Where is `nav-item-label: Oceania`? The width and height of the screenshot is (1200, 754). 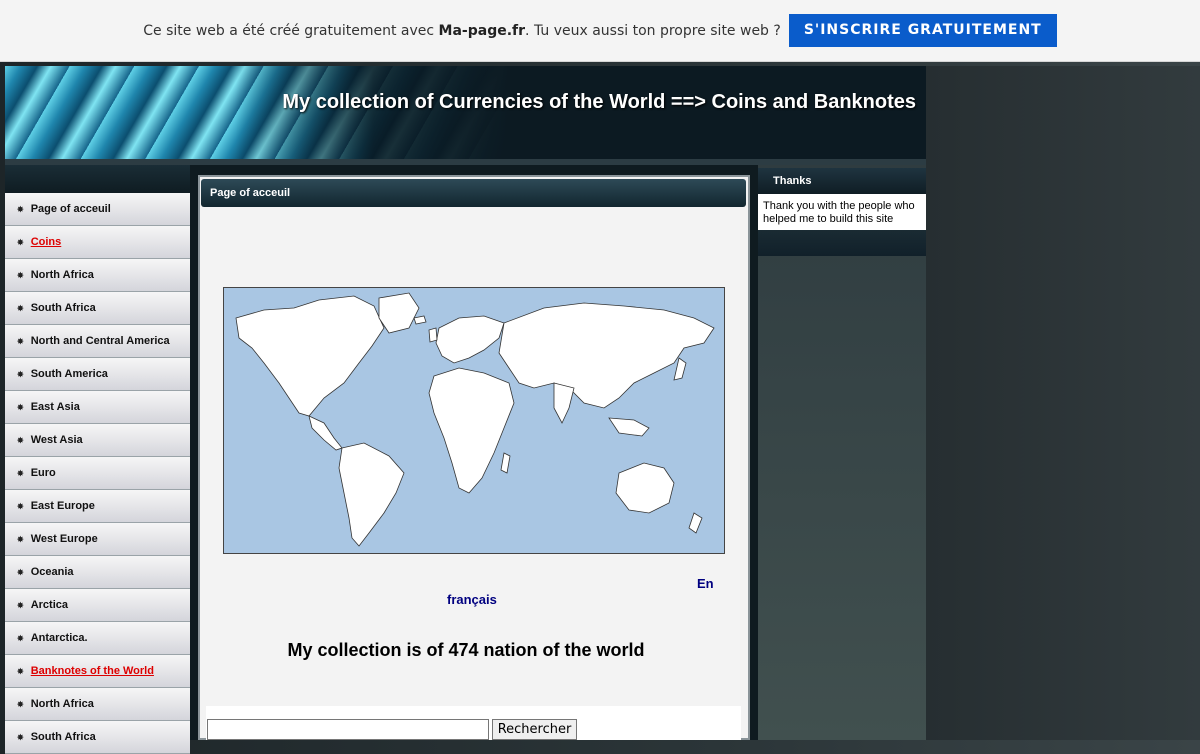
nav-item-label: Oceania is located at coordinates (52, 572).